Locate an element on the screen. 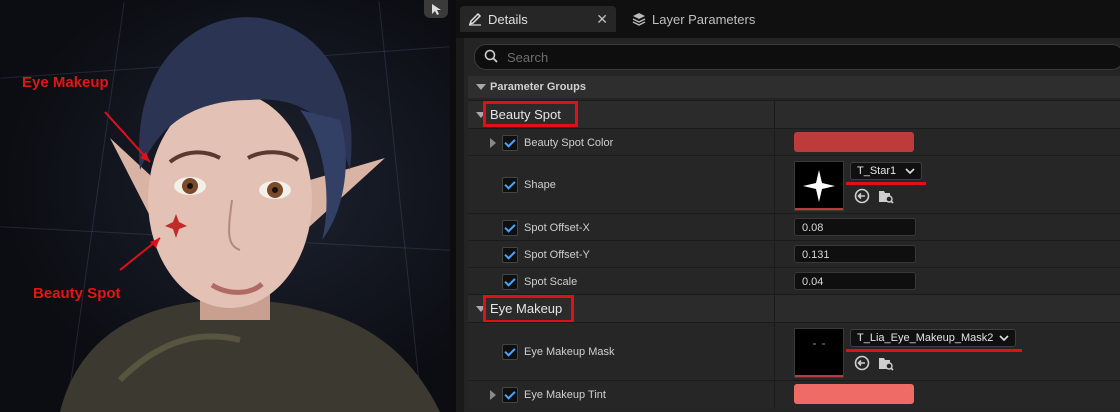 This screenshot has width=1120, height=412. mask-preview-icon is located at coordinates (819, 344).